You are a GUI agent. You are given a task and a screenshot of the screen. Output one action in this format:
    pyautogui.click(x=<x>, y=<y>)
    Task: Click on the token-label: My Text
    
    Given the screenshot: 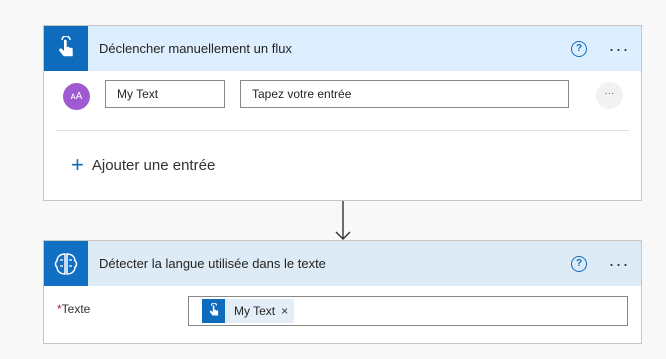 What is the action you would take?
    pyautogui.click(x=255, y=311)
    